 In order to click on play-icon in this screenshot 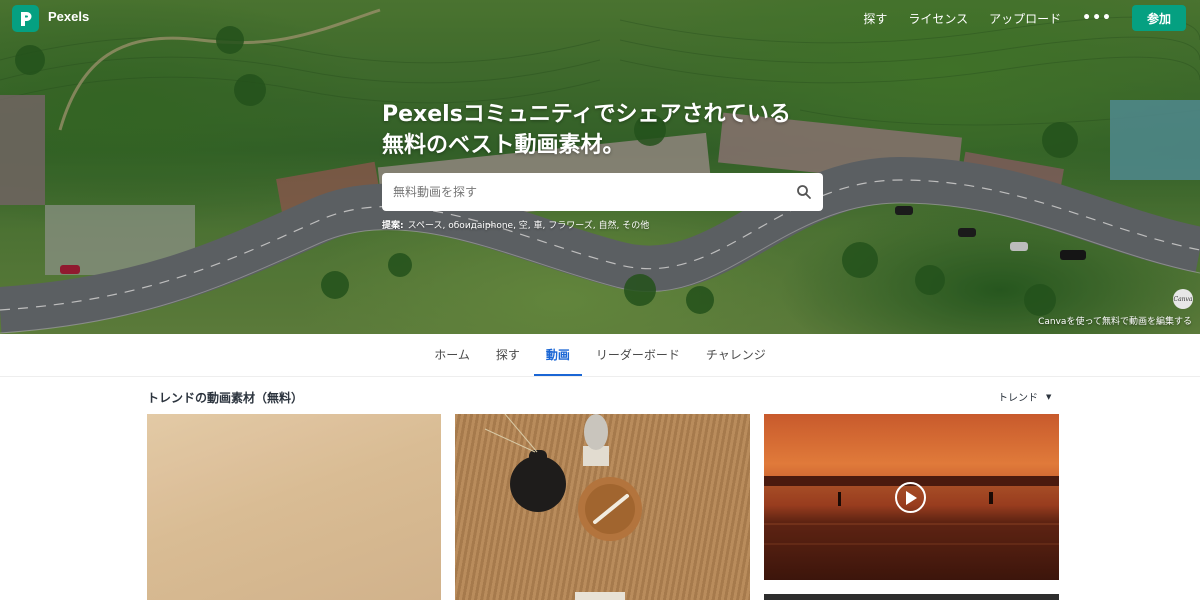, I will do `click(910, 497)`.